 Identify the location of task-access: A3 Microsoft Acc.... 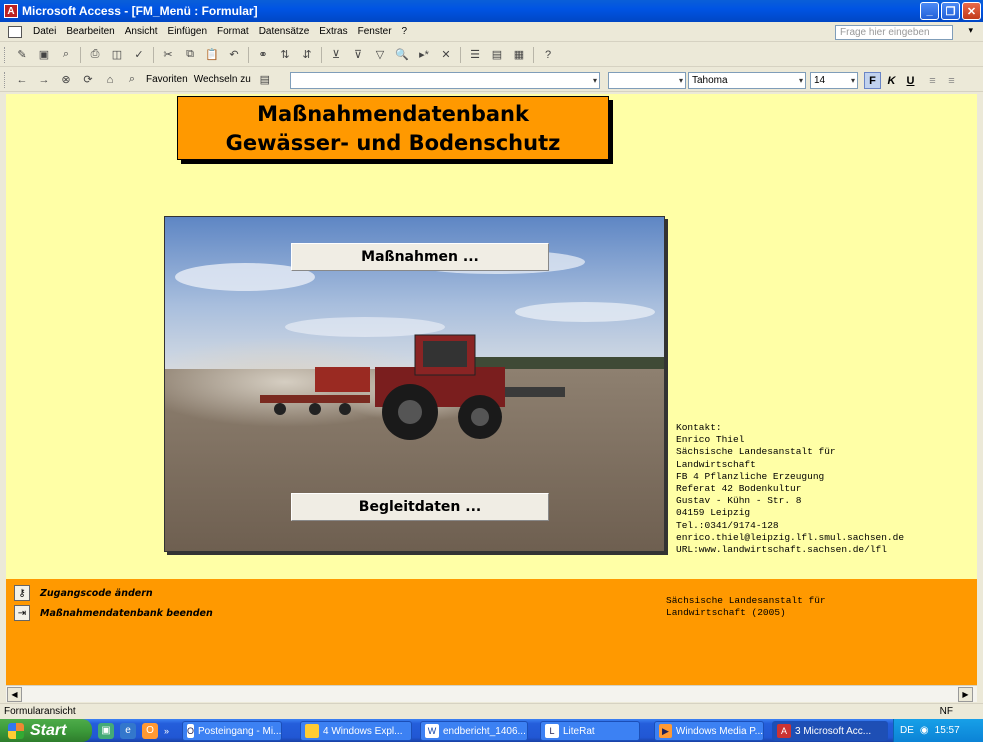
(830, 731).